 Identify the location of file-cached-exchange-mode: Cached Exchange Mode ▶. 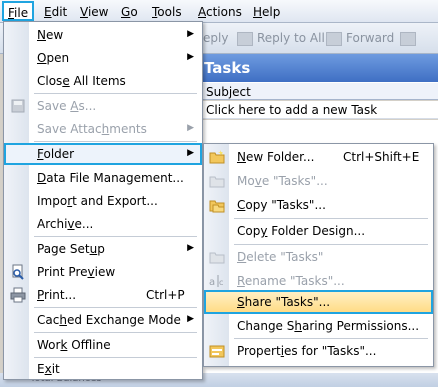
(103, 320).